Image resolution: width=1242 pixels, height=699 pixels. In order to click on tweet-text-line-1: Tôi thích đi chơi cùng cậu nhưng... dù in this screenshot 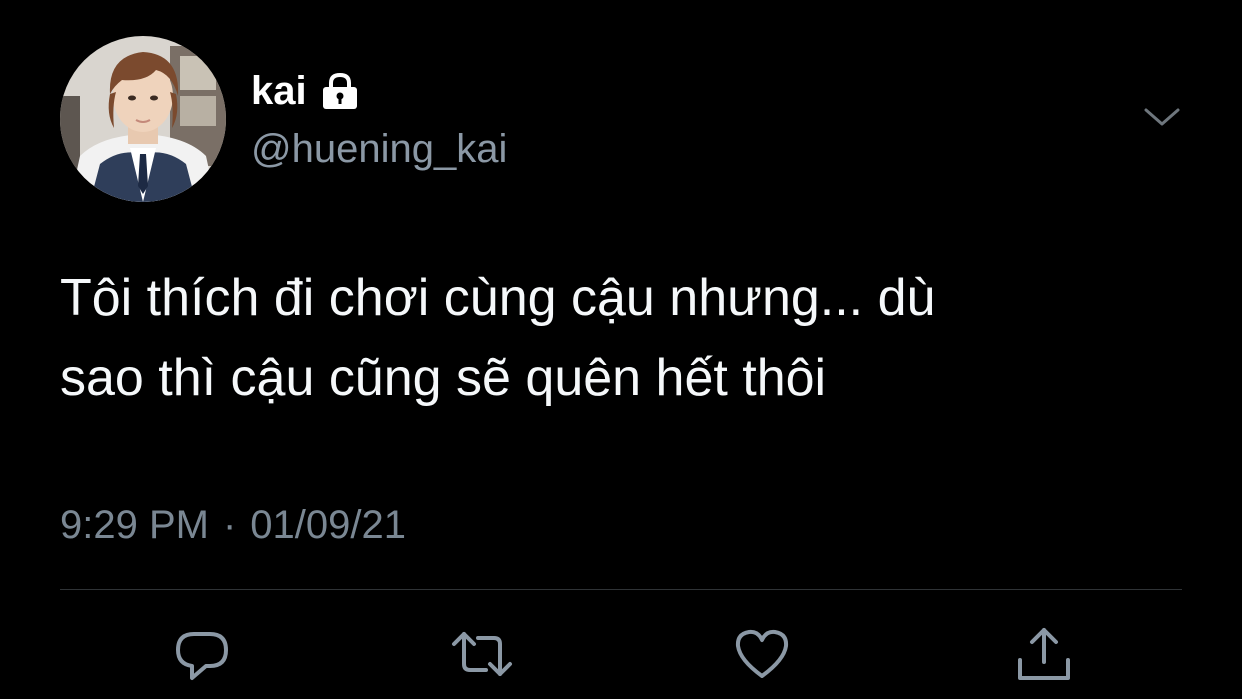, I will do `click(498, 298)`.